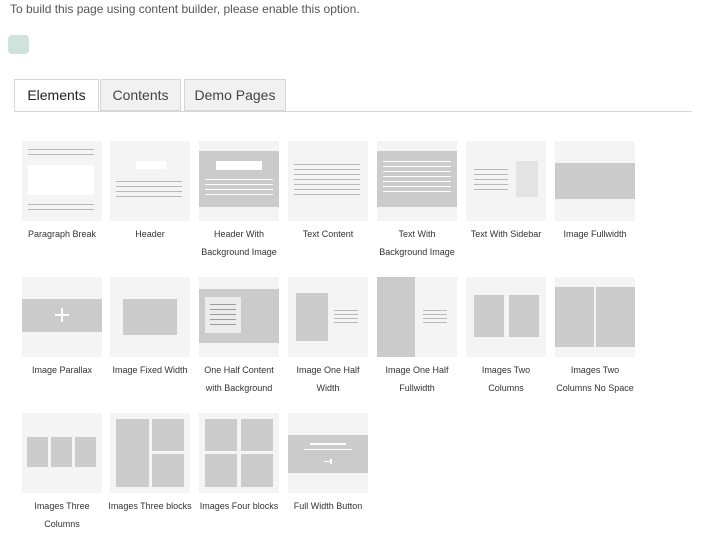 The height and width of the screenshot is (533, 705). Describe the element at coordinates (595, 234) in the screenshot. I see `element-label: Image Fullwidth` at that location.